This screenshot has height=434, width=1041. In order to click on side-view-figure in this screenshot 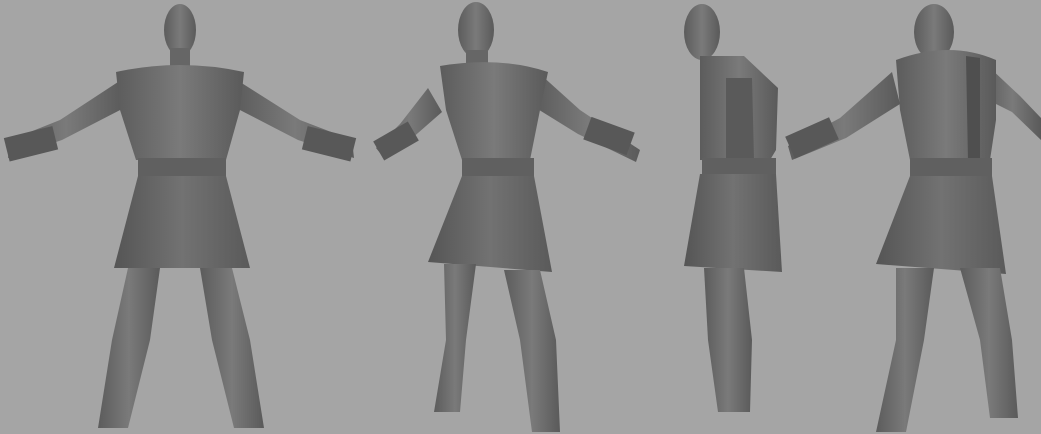, I will do `click(733, 208)`.